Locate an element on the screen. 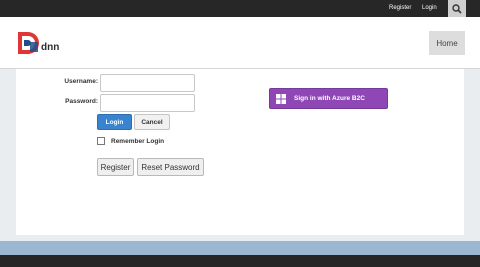  top-bar: Register Login is located at coordinates (240, 8).